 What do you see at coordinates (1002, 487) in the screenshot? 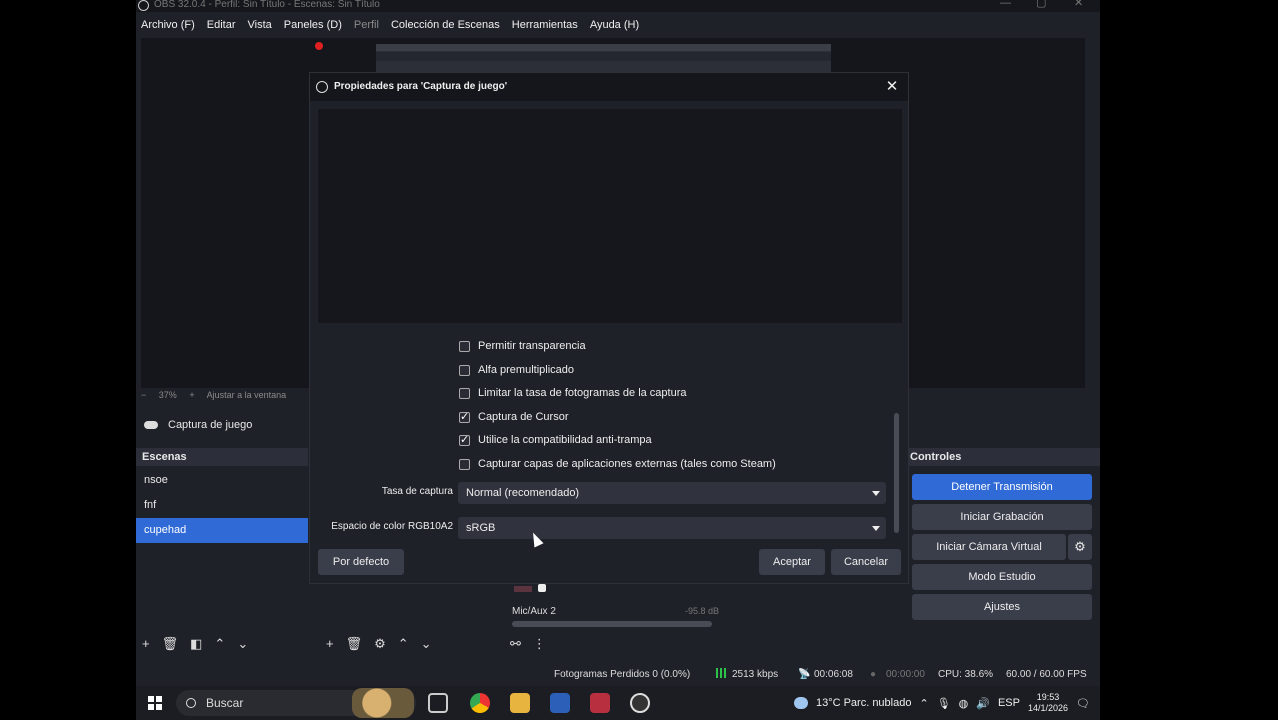
I see `stop-stream-button: Detener Transmisión` at bounding box center [1002, 487].